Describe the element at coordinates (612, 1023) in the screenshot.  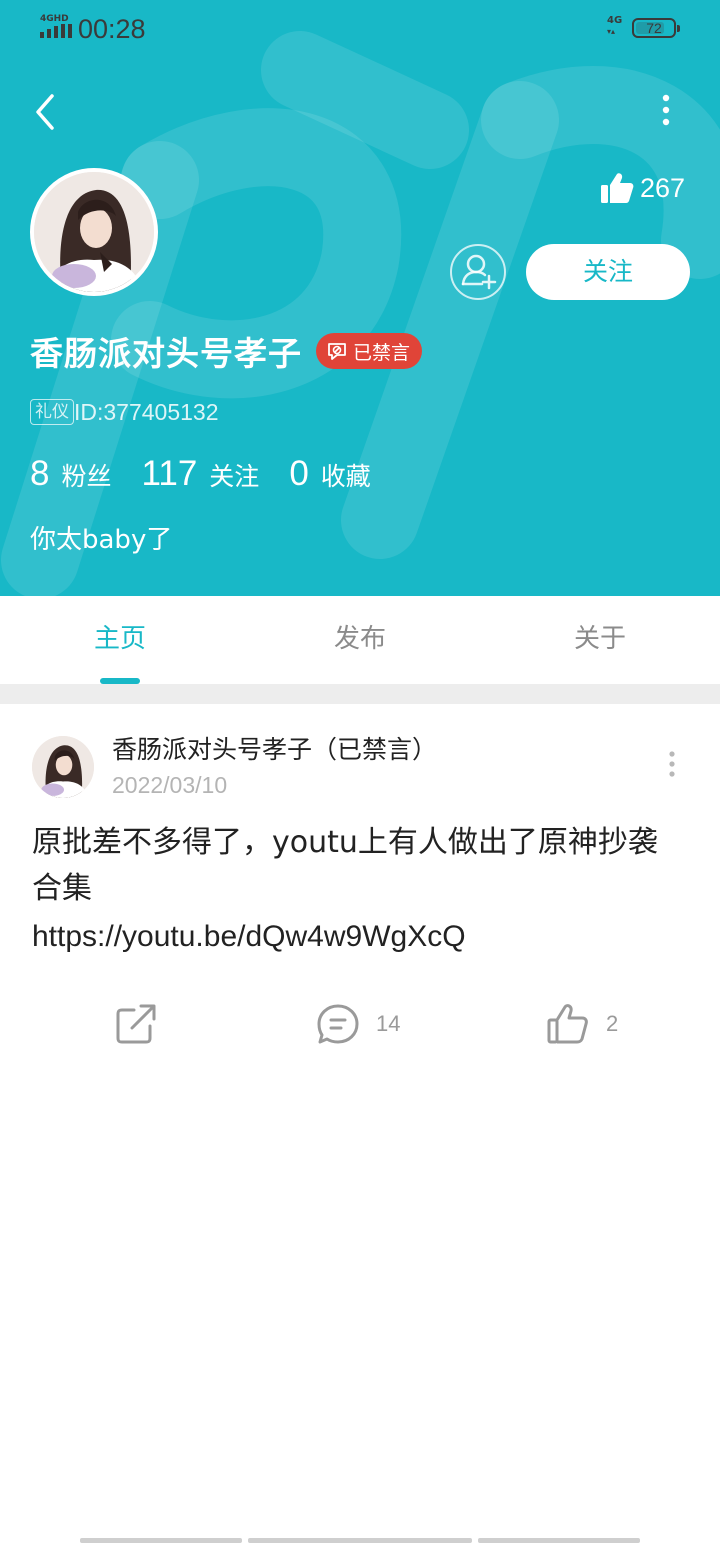
I see `like-count: 2` at that location.